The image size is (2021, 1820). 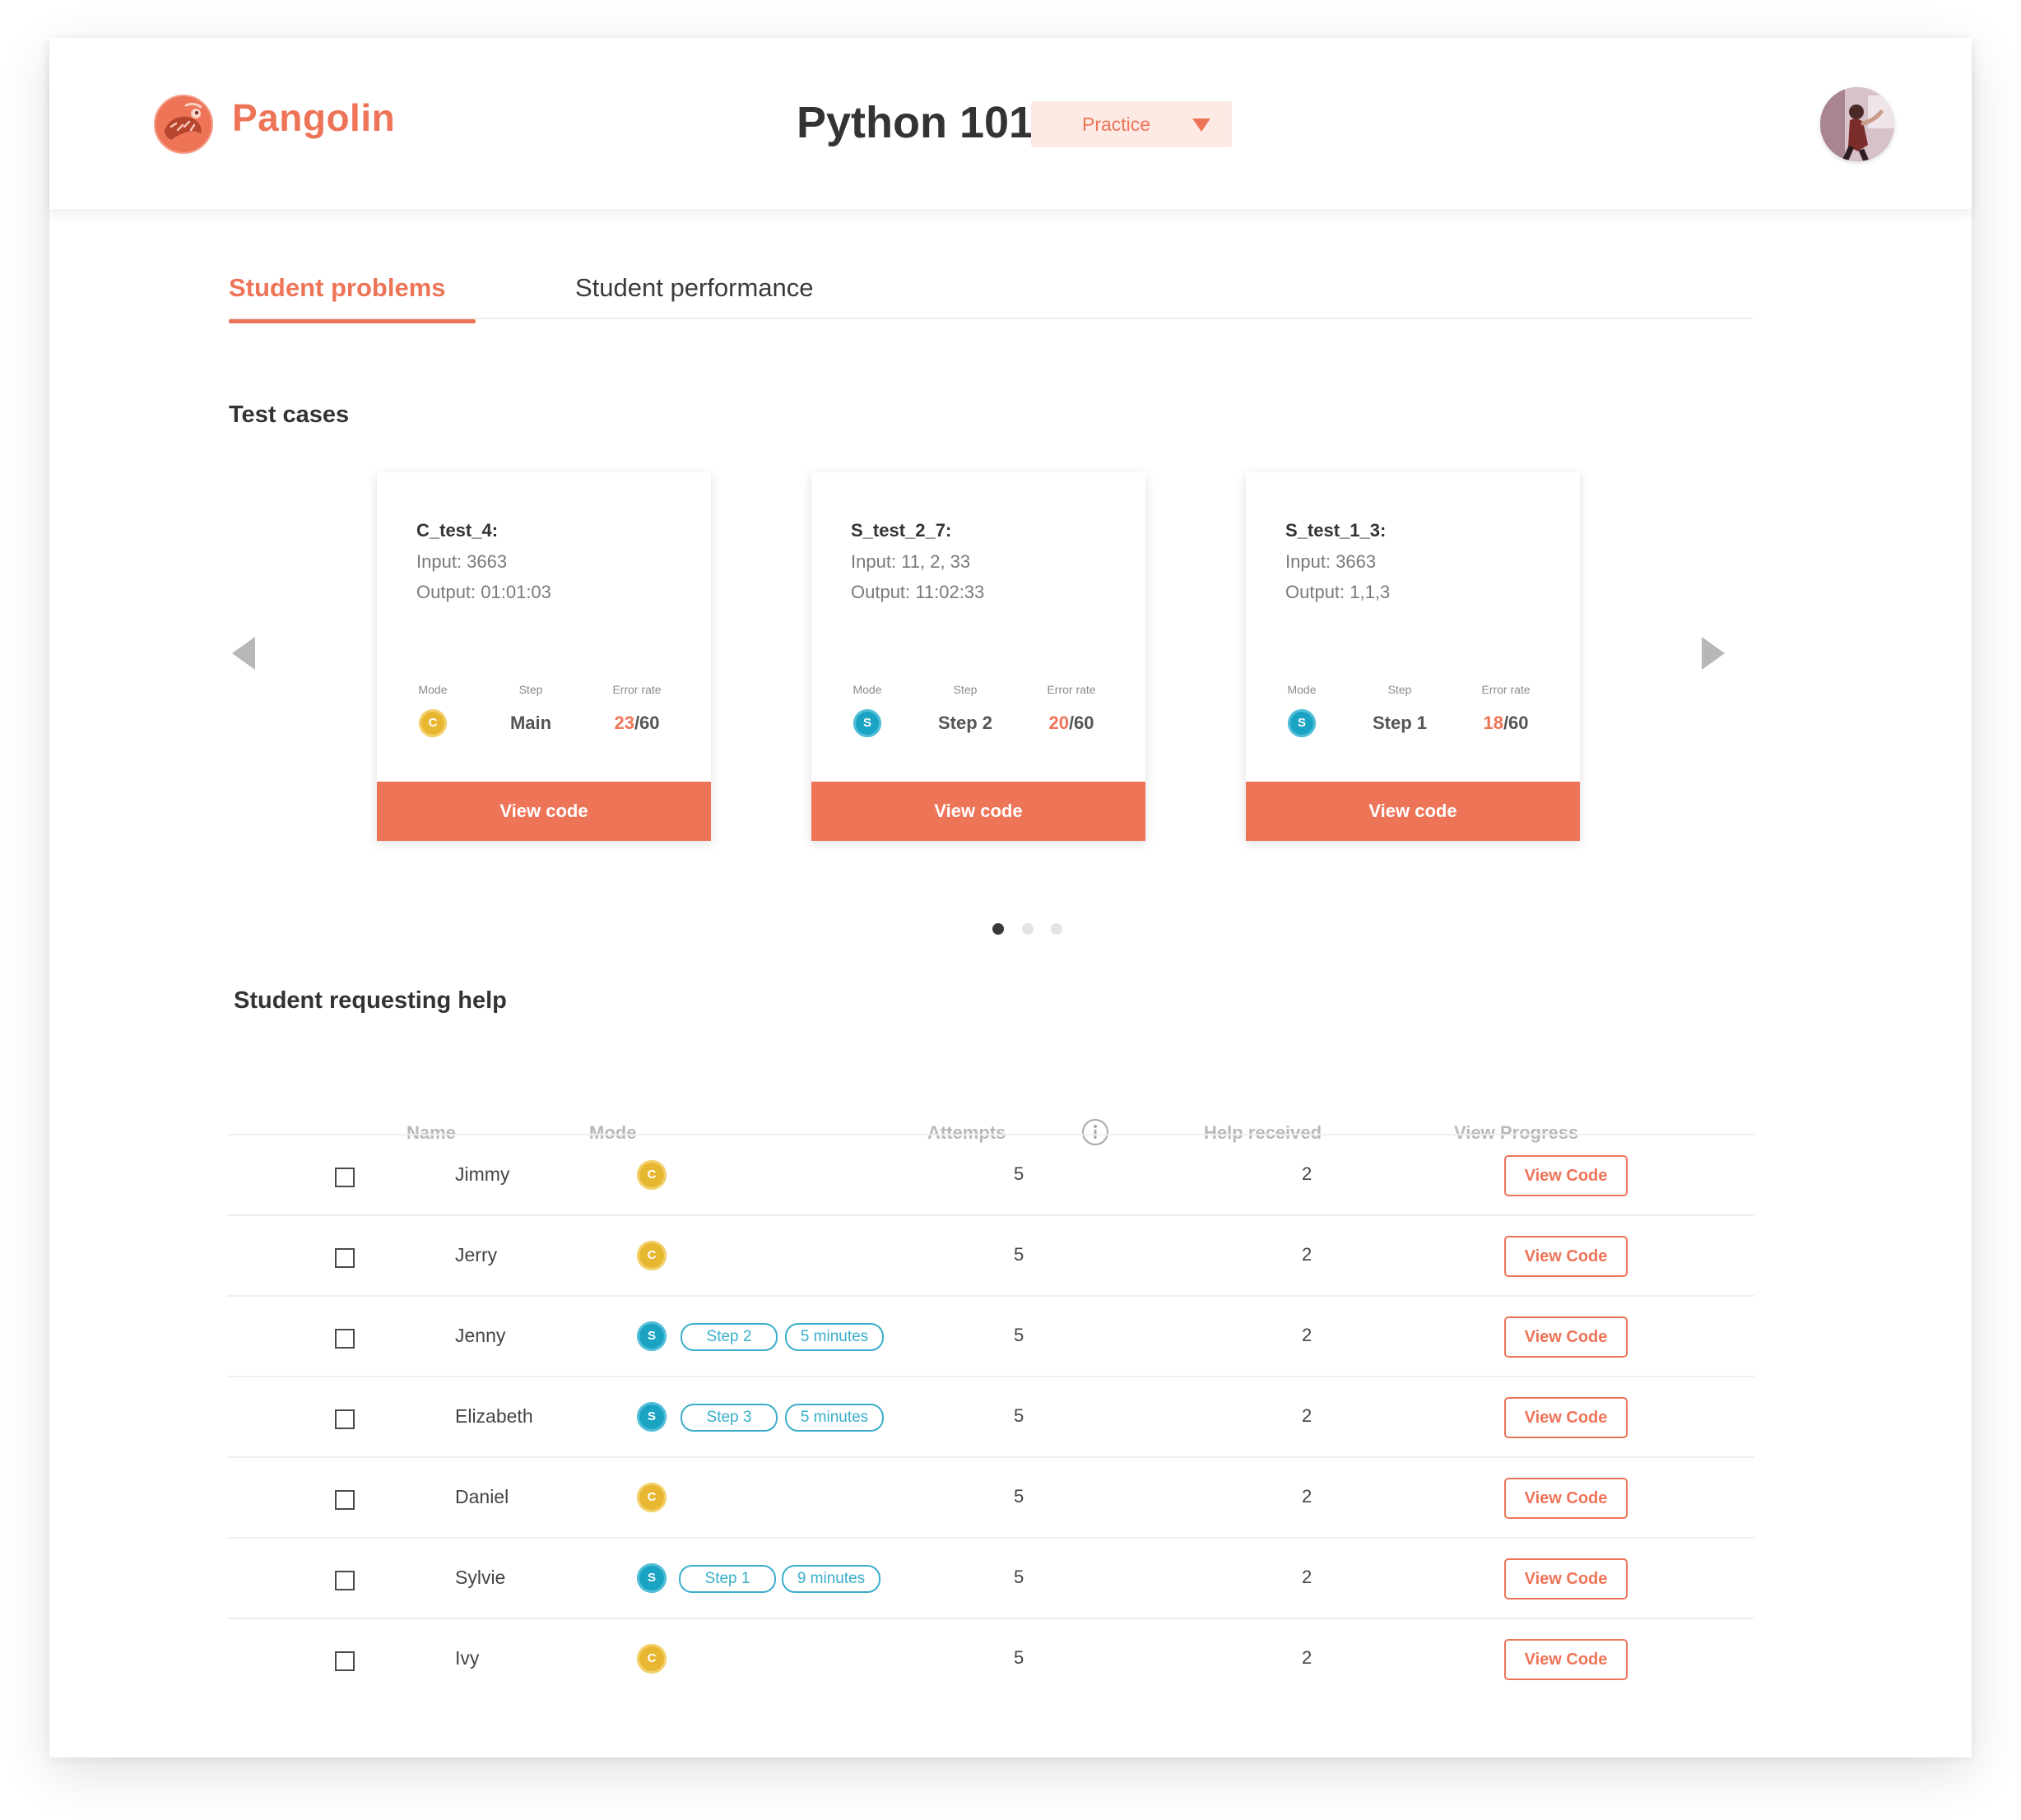 What do you see at coordinates (991, 1578) in the screenshot?
I see `table-row: Sylvie S Step 1 9 minutes 5 2 View Code` at bounding box center [991, 1578].